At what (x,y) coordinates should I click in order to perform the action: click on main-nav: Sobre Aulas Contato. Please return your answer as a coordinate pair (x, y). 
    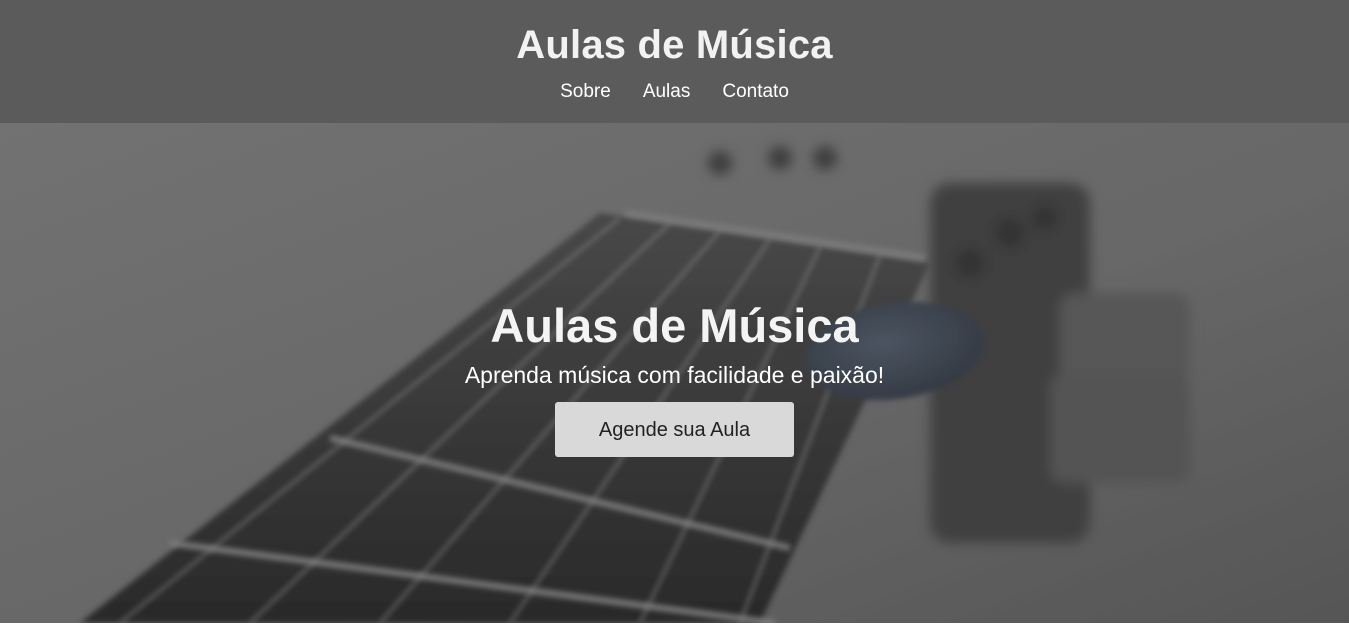
    Looking at the image, I should click on (674, 92).